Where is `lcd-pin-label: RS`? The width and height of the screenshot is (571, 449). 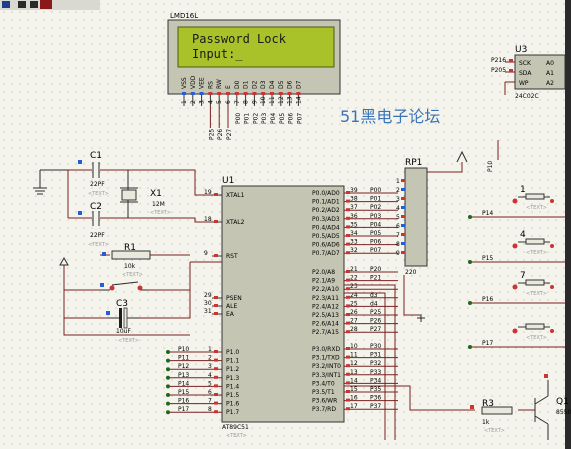 lcd-pin-label: RS is located at coordinates (210, 85).